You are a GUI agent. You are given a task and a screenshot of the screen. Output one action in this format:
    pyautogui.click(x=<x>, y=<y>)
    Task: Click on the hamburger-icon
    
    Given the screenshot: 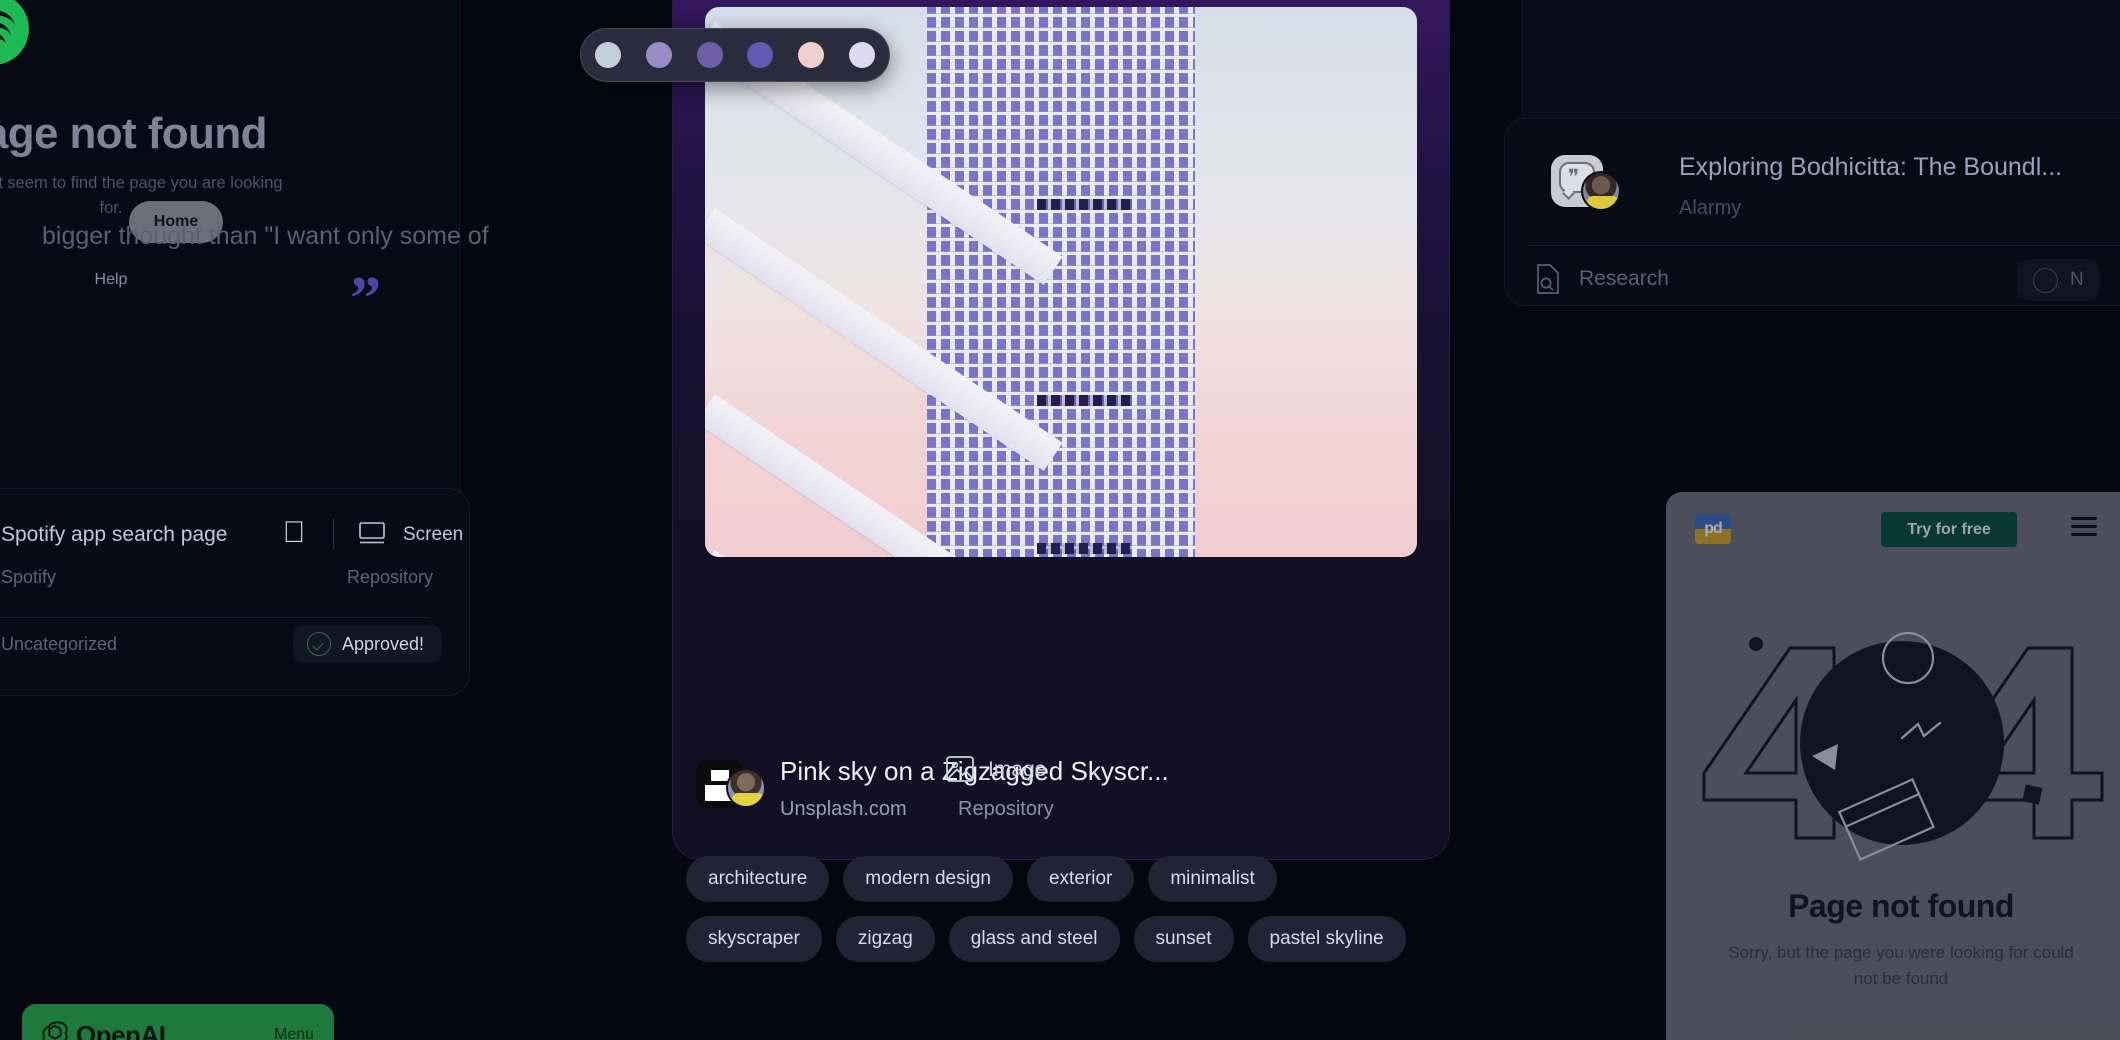 What is the action you would take?
    pyautogui.click(x=2084, y=527)
    